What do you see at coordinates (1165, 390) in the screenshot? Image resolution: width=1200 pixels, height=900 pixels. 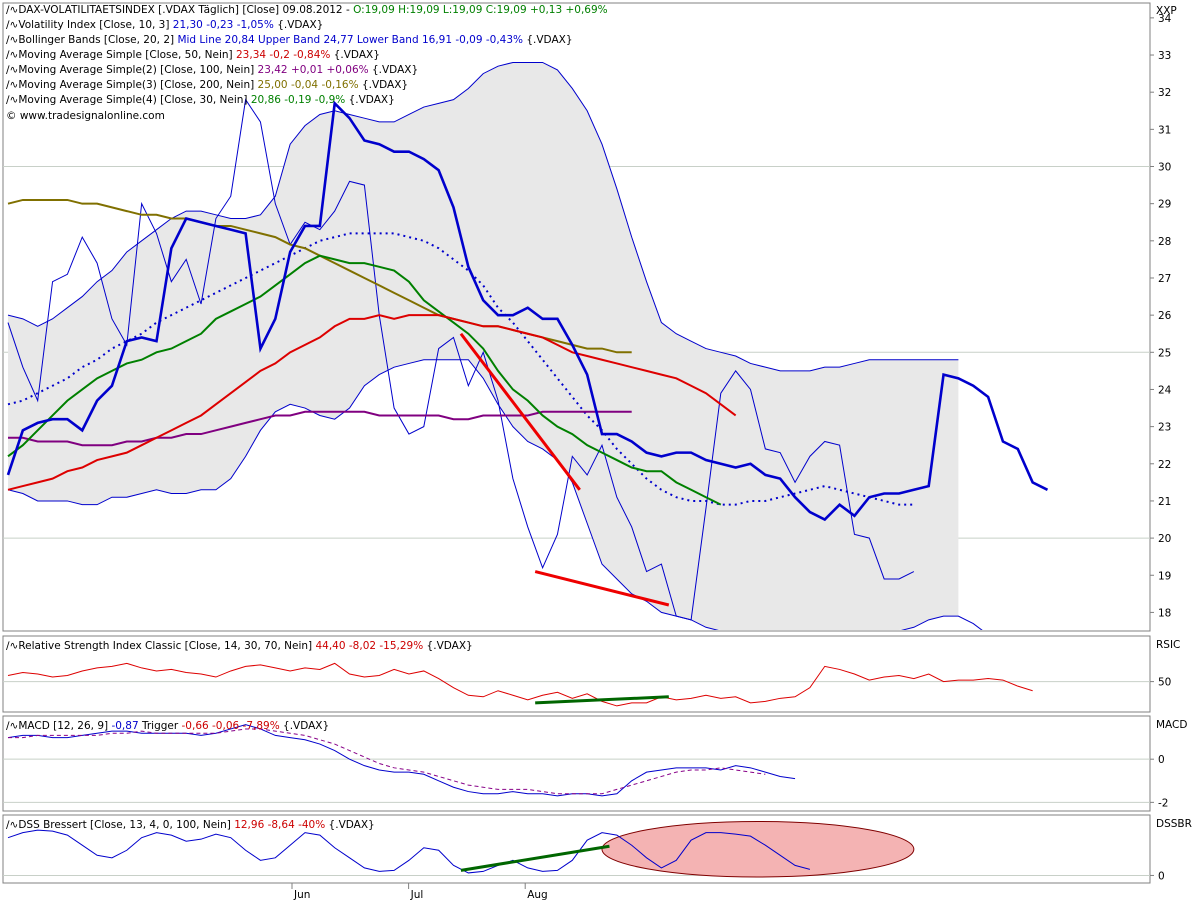 I see `tick-label: 24` at bounding box center [1165, 390].